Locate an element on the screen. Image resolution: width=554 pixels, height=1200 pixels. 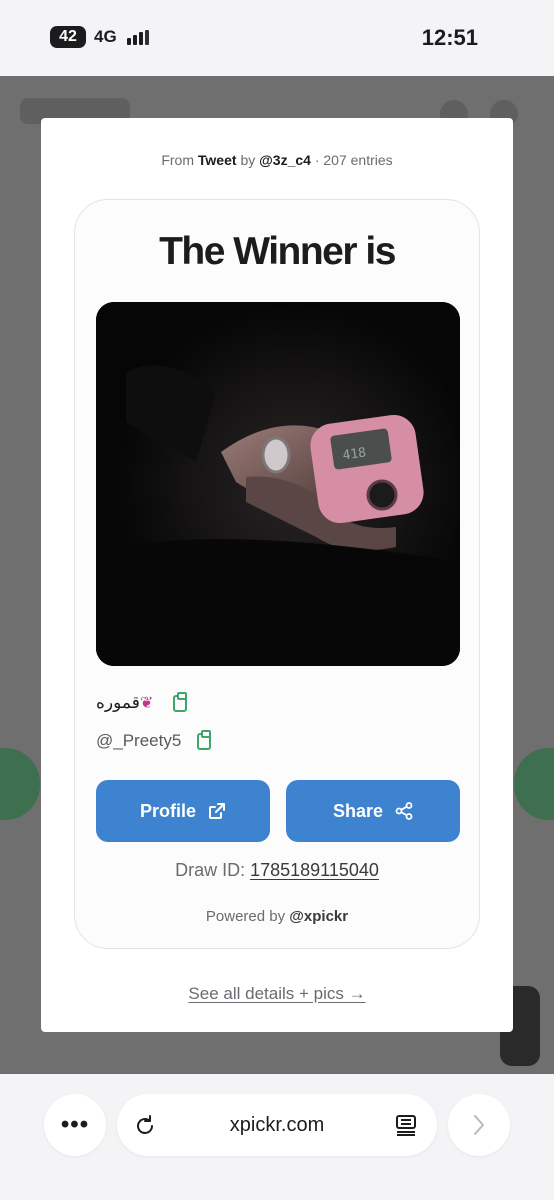
reader-mode-icon is located at coordinates (406, 1125).